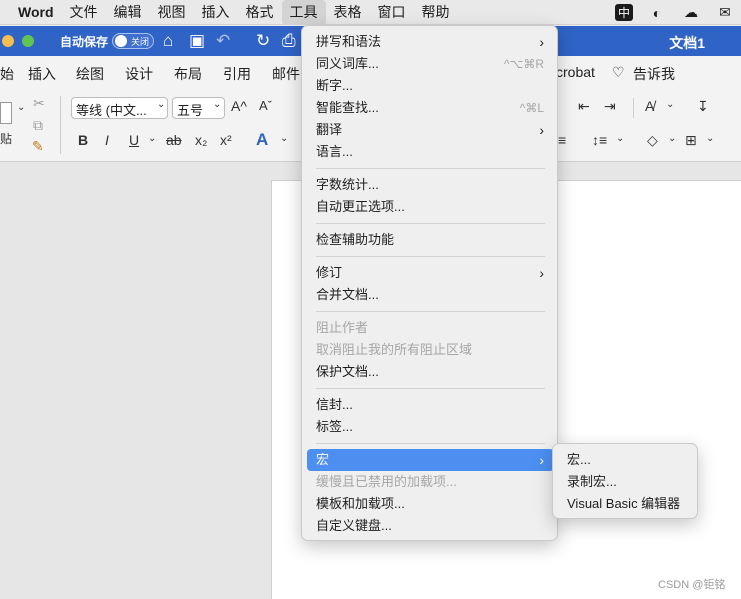 The width and height of the screenshot is (741, 599). I want to click on paste-icon, so click(6, 113).